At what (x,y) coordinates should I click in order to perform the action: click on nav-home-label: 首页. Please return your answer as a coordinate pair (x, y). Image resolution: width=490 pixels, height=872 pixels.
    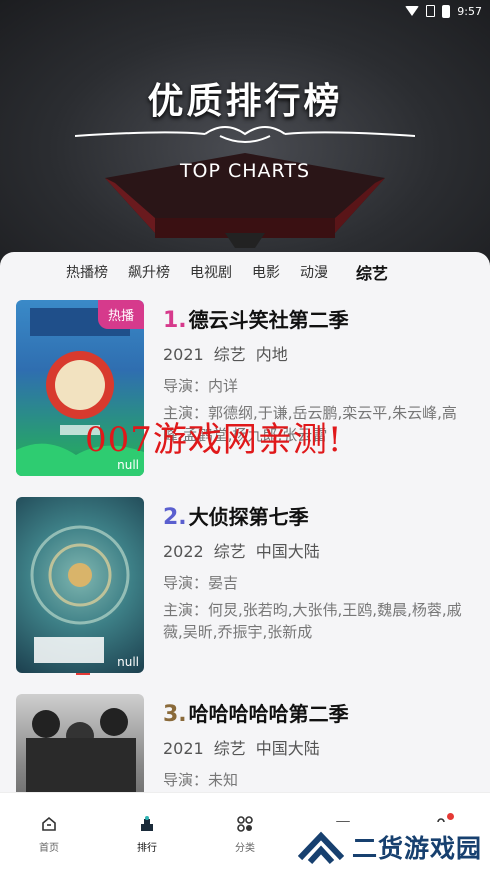
    Looking at the image, I should click on (49, 848).